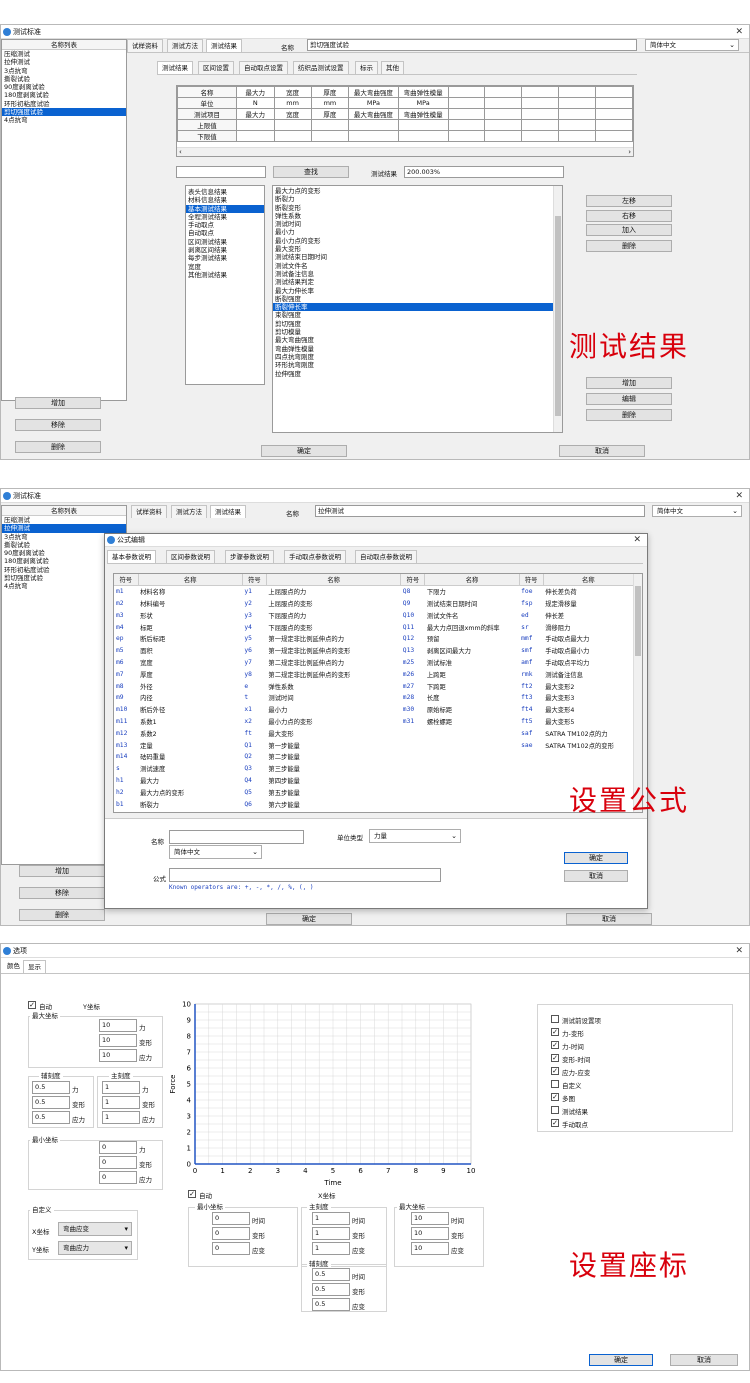 This screenshot has height=1383, width=750. I want to click on x-min-input: 0, so click(231, 1218).